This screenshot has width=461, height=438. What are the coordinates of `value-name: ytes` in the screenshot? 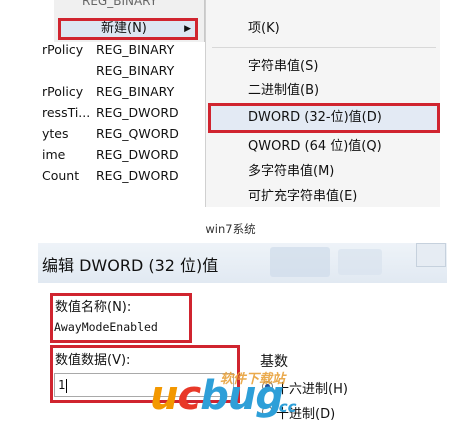 It's located at (55, 133).